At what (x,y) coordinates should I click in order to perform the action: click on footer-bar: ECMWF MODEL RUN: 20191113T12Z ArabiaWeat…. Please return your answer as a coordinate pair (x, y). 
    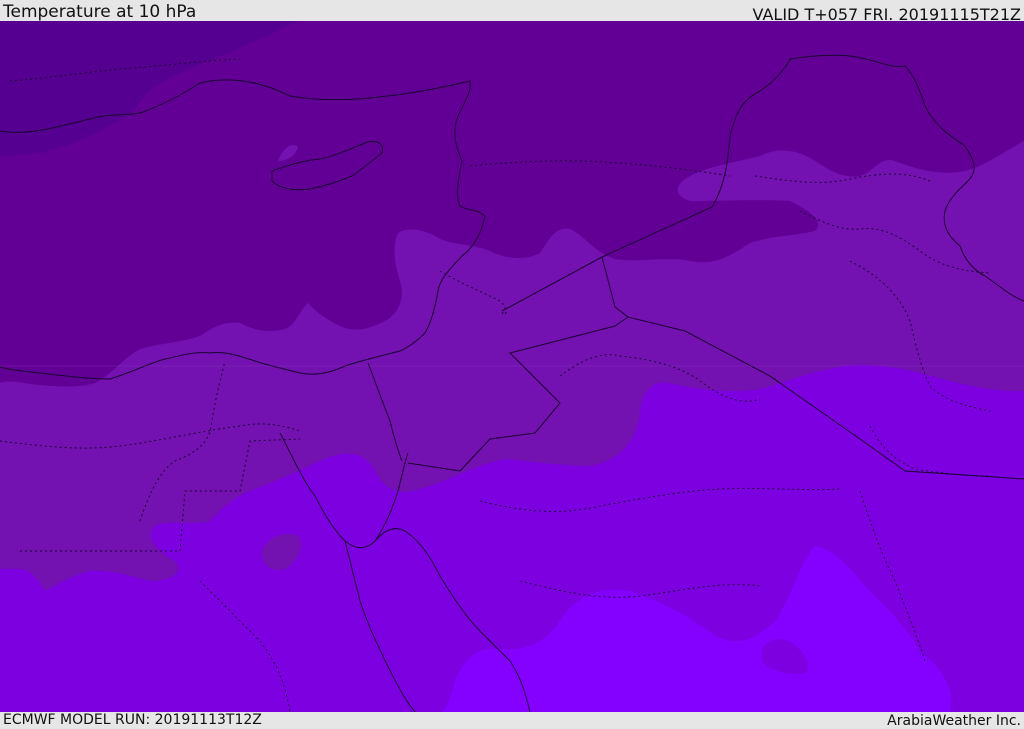
    Looking at the image, I should click on (512, 720).